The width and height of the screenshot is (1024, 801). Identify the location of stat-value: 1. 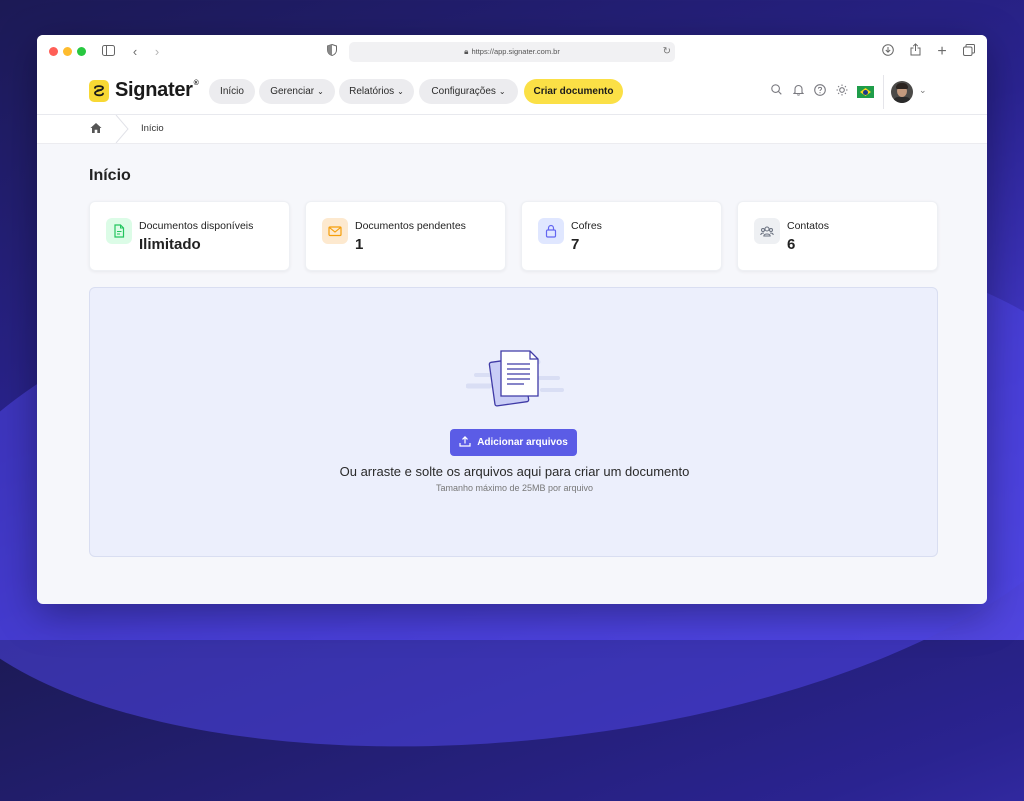
(359, 244).